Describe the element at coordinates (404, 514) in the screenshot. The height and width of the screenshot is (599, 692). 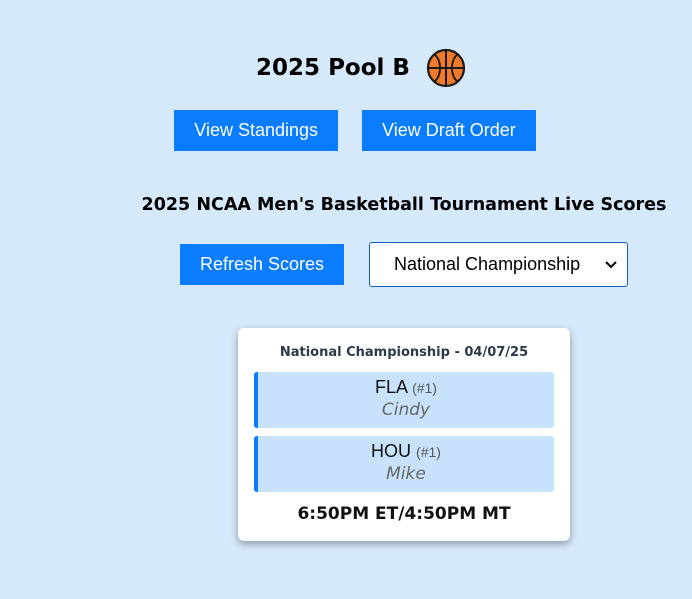
I see `game-time: 6:50PM ET/4:50PM MT` at that location.